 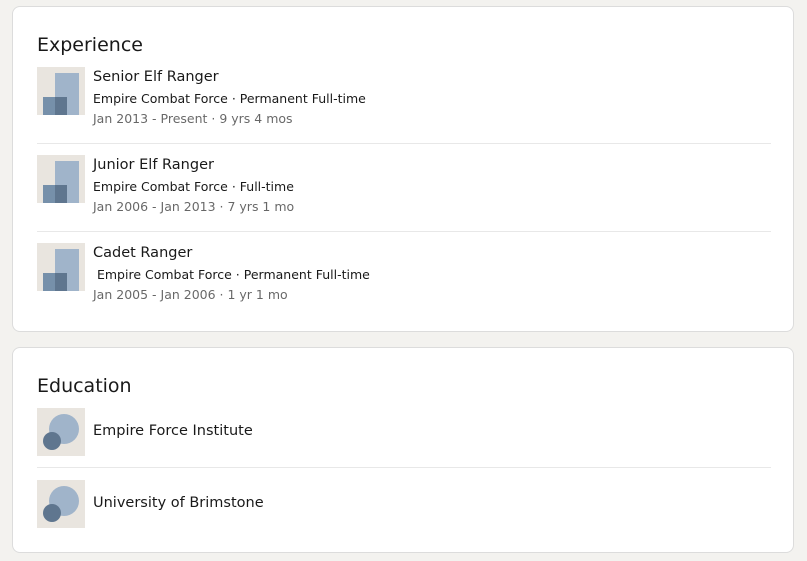 What do you see at coordinates (193, 118) in the screenshot?
I see `job-dates: Jan 2013 - Present · 9 yrs 4 mos` at bounding box center [193, 118].